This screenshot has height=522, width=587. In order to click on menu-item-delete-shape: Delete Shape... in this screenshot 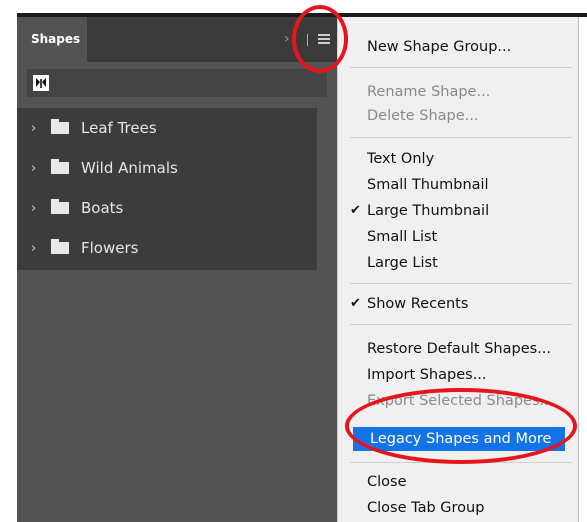, I will do `click(414, 116)`.